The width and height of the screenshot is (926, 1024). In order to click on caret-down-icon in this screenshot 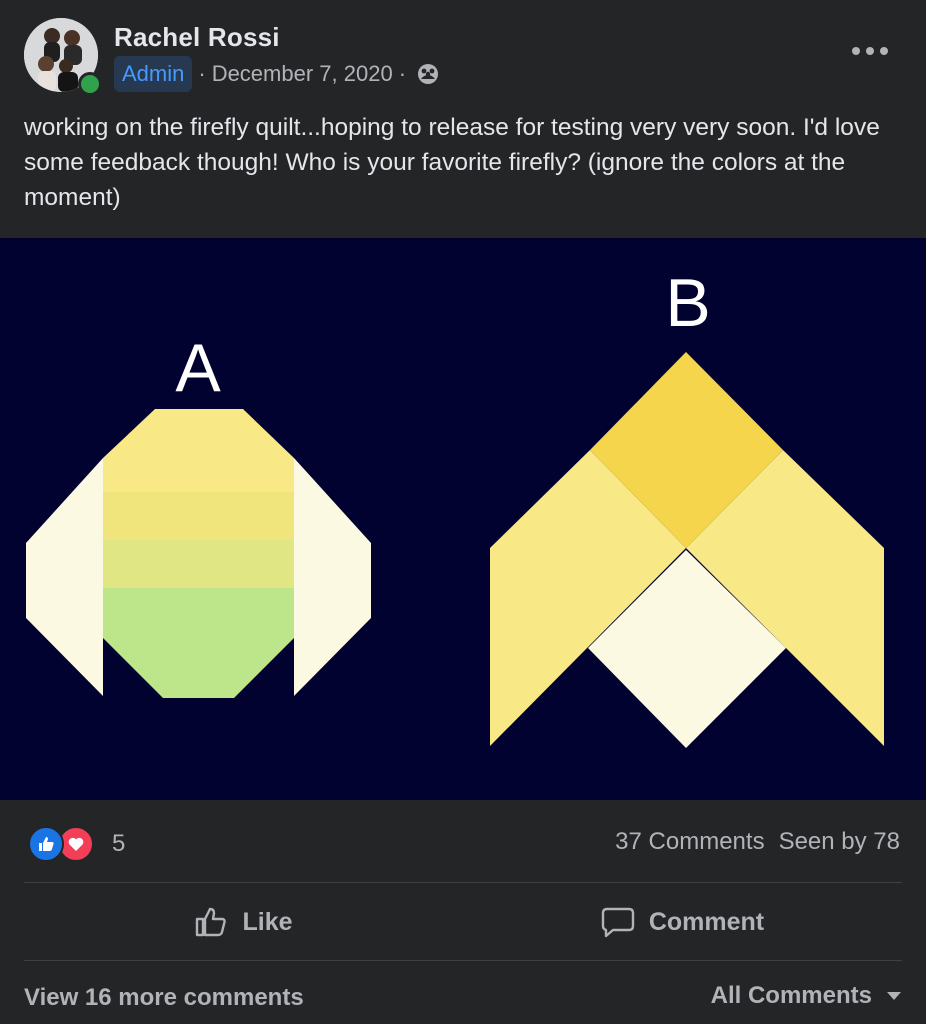, I will do `click(894, 996)`.